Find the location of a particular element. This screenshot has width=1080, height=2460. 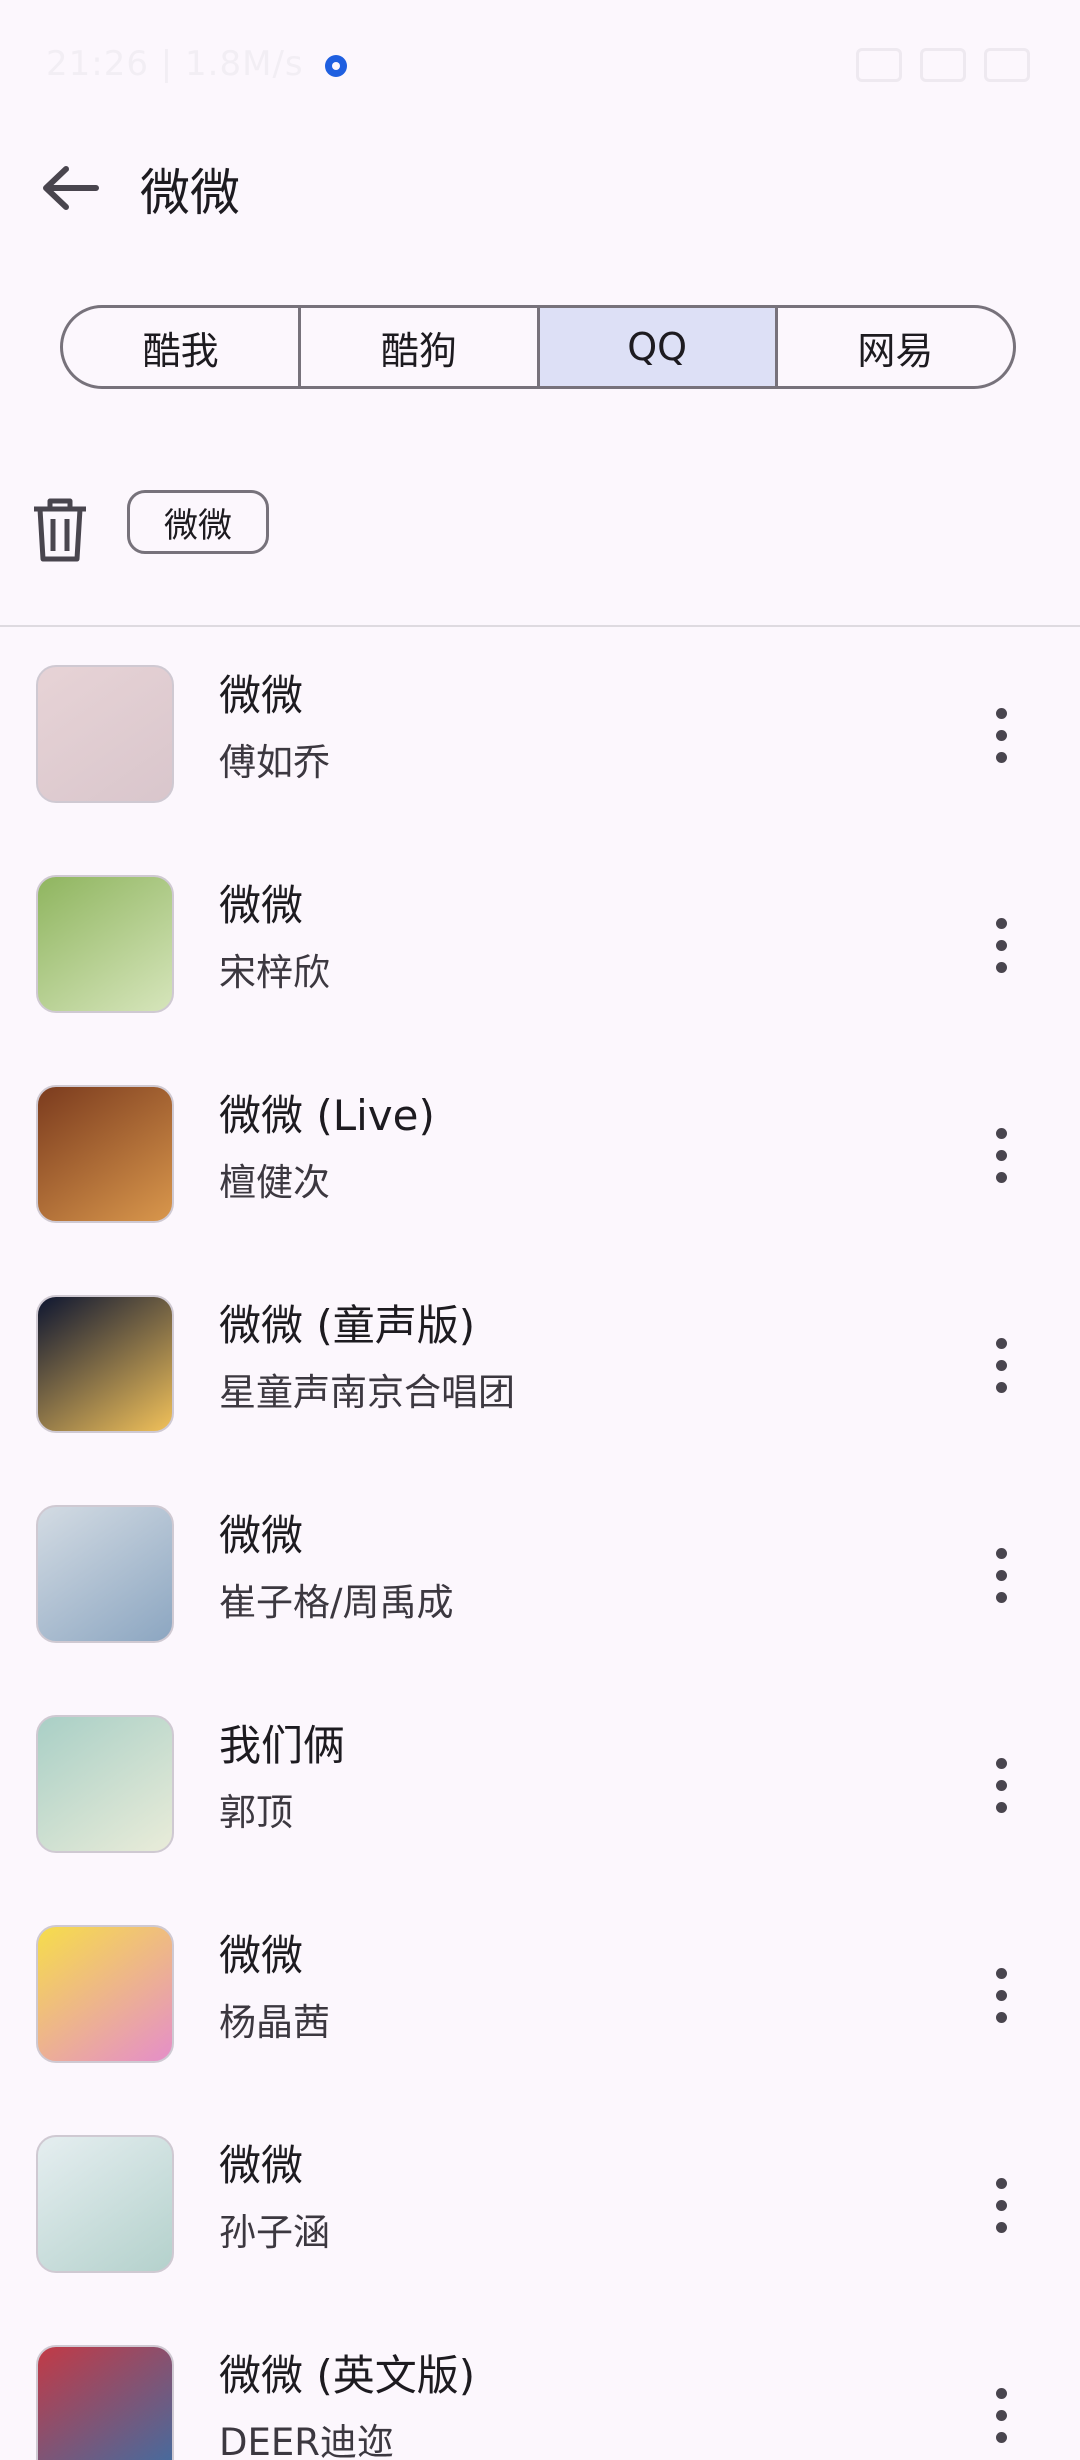

song-item: 微微 孙子涵 is located at coordinates (540, 2225).